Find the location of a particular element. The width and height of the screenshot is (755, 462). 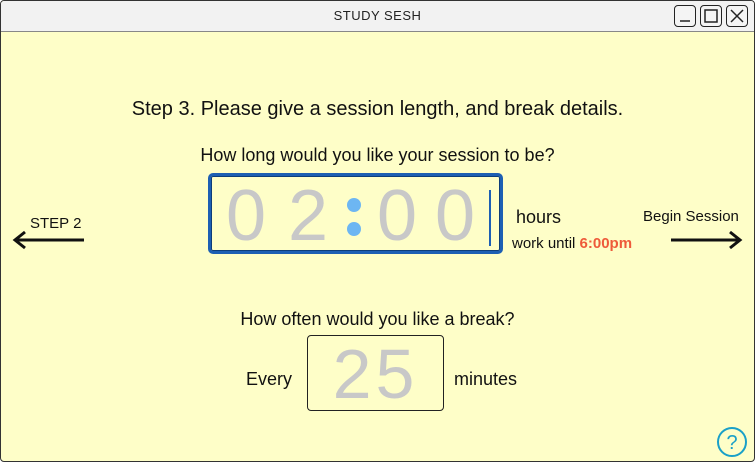

work-until-prefix: work until is located at coordinates (544, 243).